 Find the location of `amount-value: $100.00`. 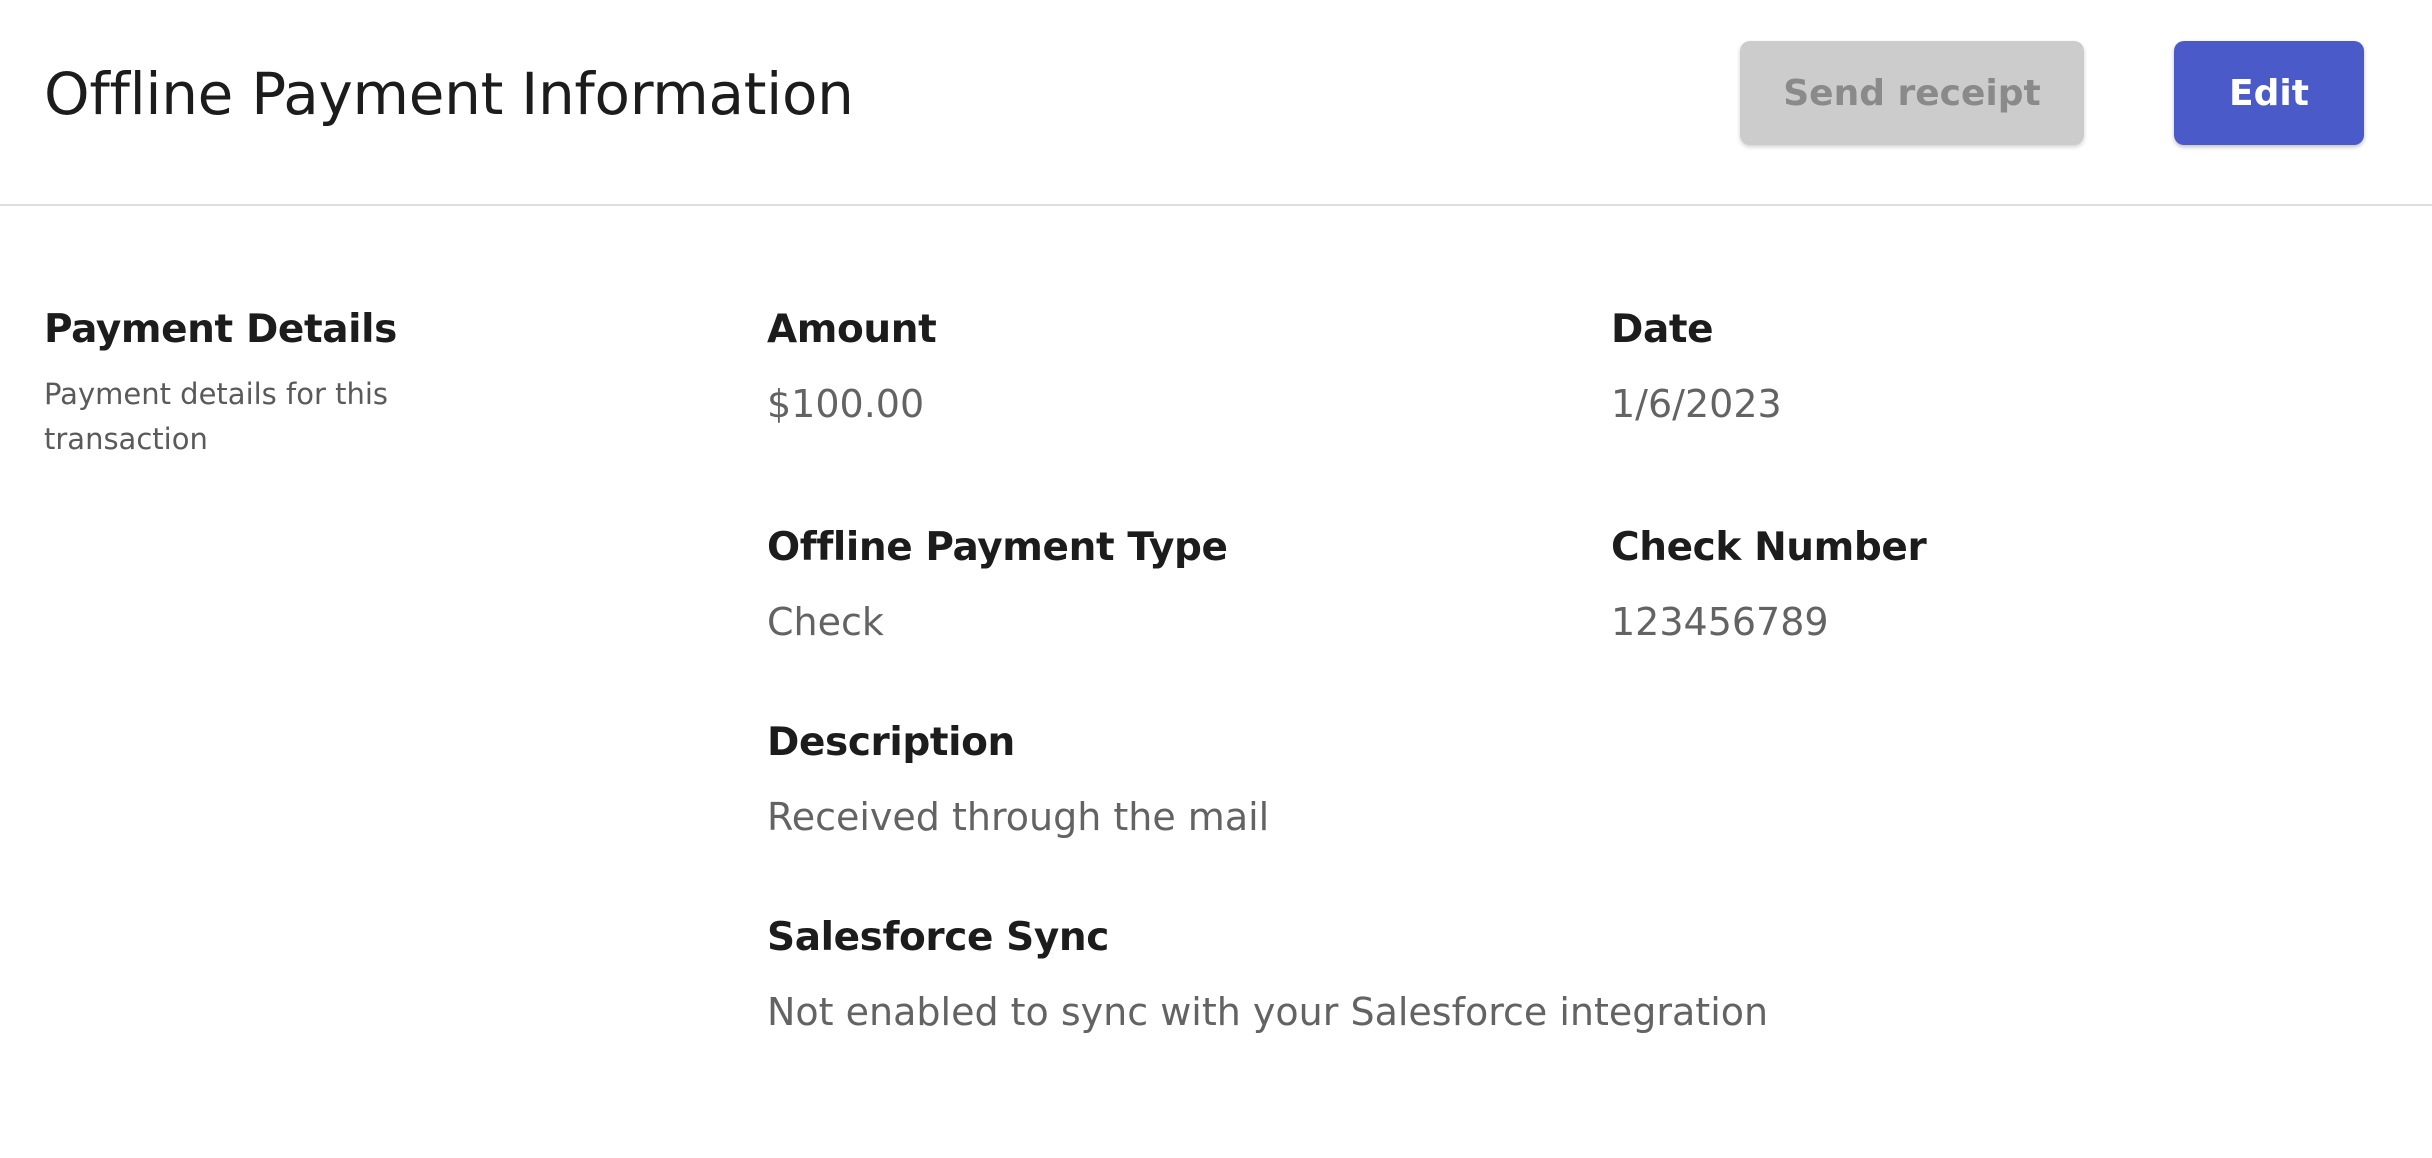

amount-value: $100.00 is located at coordinates (846, 404).